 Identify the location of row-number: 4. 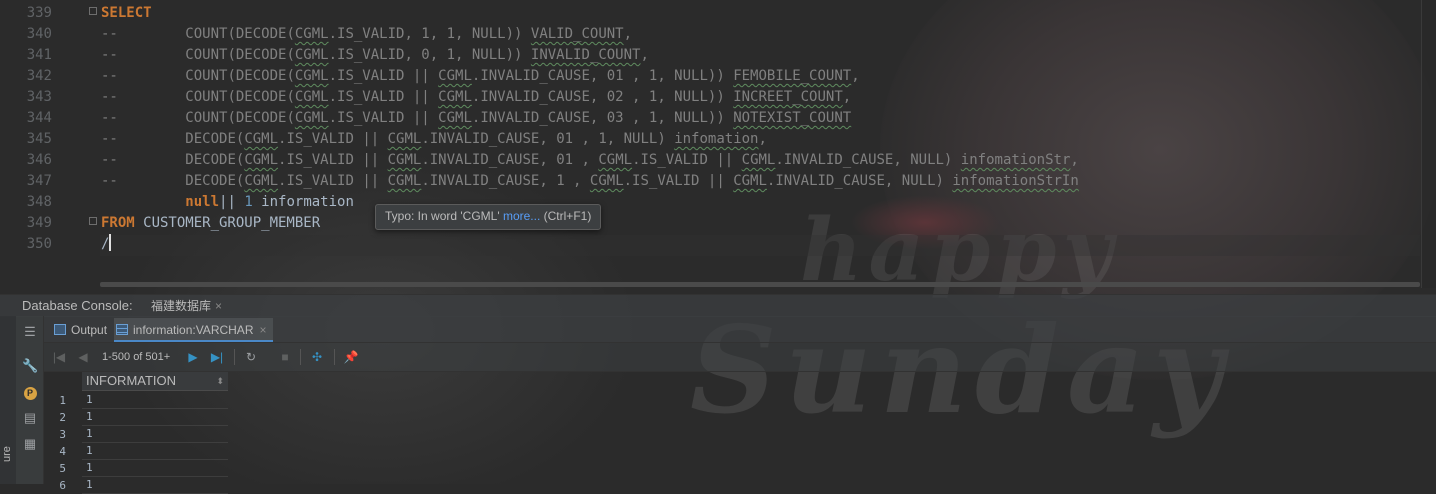
(62, 451).